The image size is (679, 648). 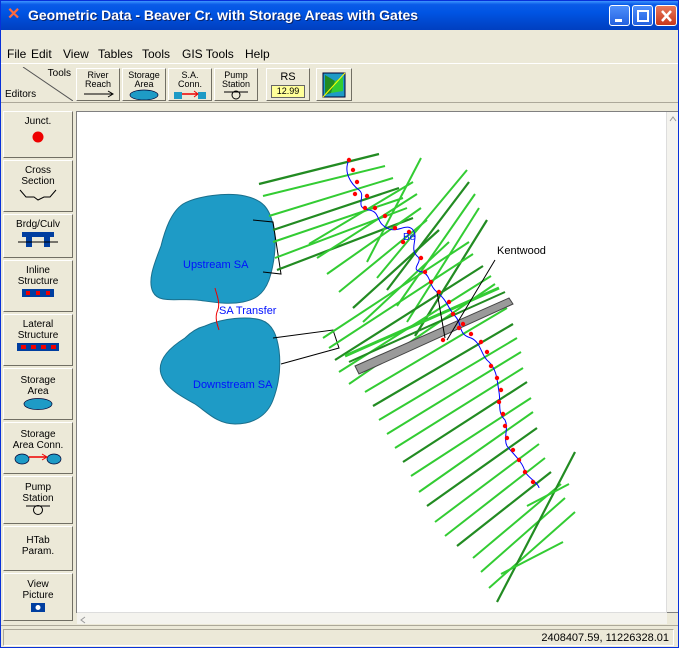 I want to click on camera-icon, so click(x=38, y=607).